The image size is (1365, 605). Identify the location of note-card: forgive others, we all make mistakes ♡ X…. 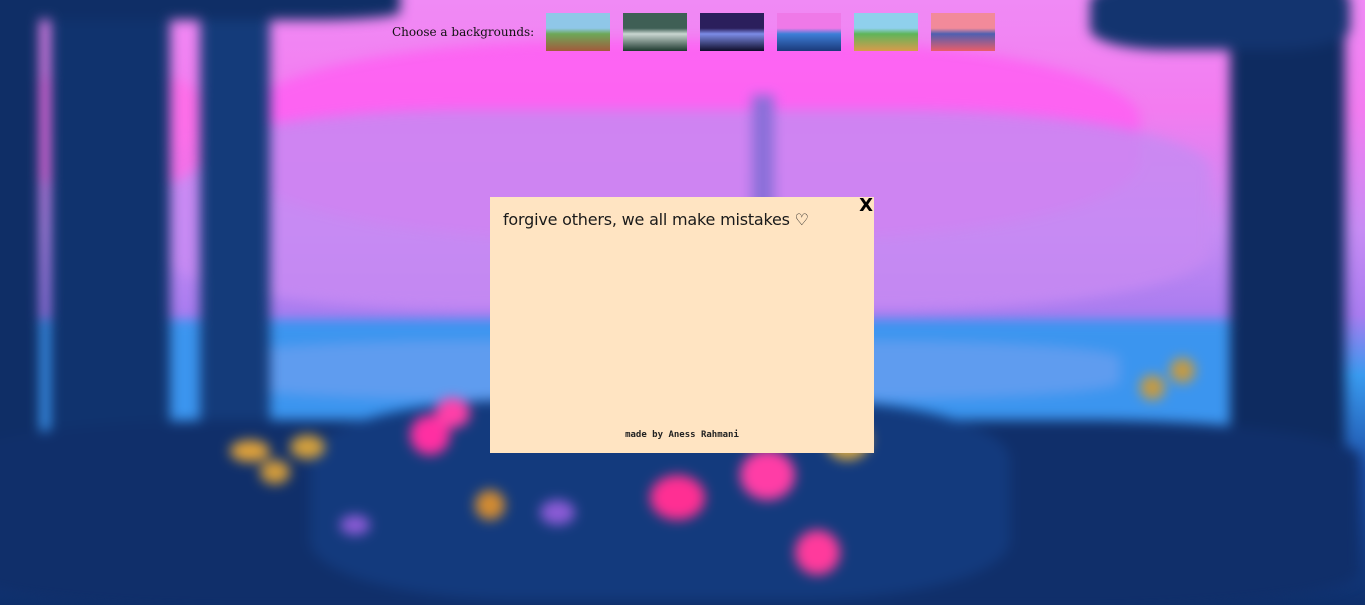
(682, 324).